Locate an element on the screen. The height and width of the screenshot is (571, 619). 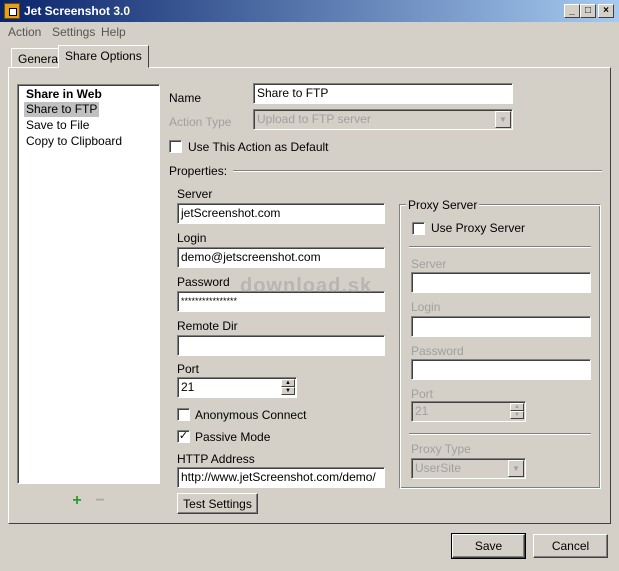
proxy-password-label: Password is located at coordinates (437, 351).